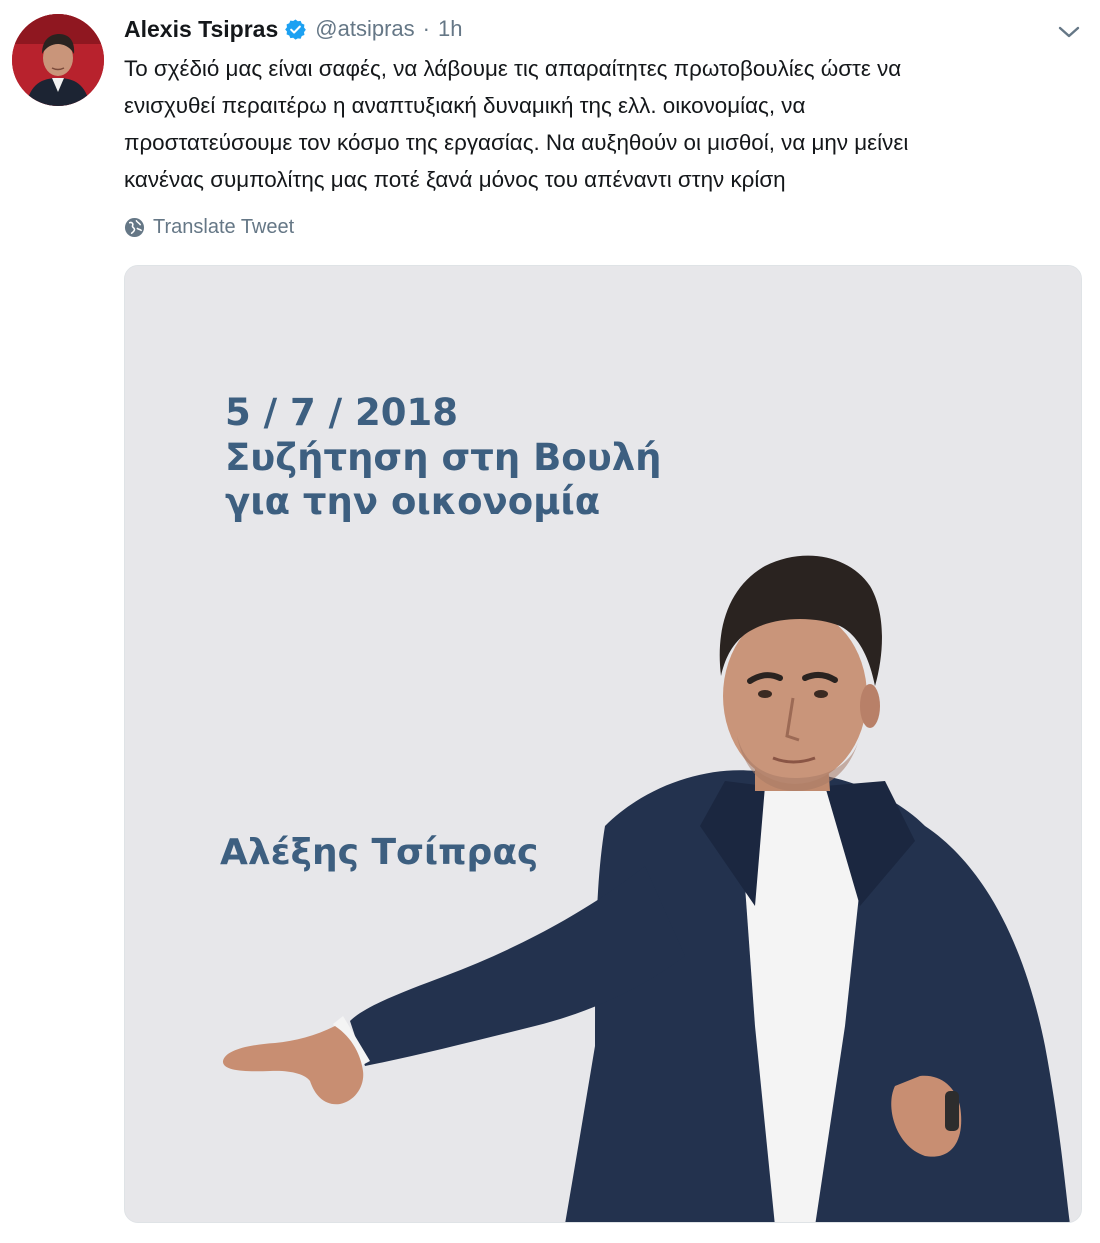 The width and height of the screenshot is (1100, 1243). What do you see at coordinates (450, 29) in the screenshot?
I see `tweet-timestamp: 1h` at bounding box center [450, 29].